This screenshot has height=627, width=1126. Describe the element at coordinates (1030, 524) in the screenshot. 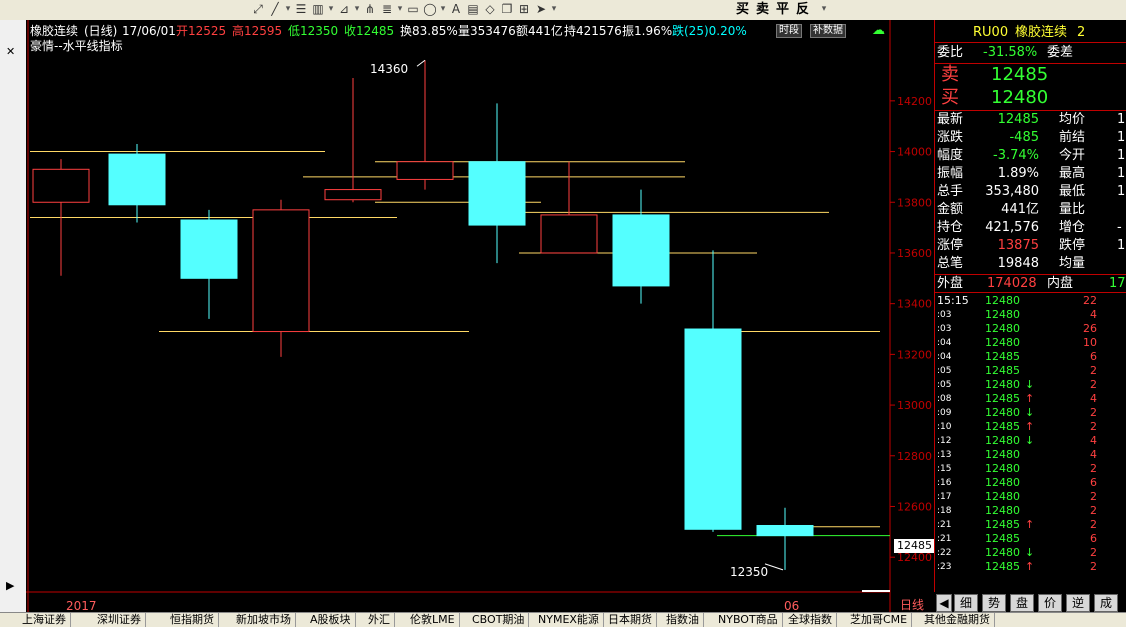

I see `tick-arrow-icon: ↑` at that location.